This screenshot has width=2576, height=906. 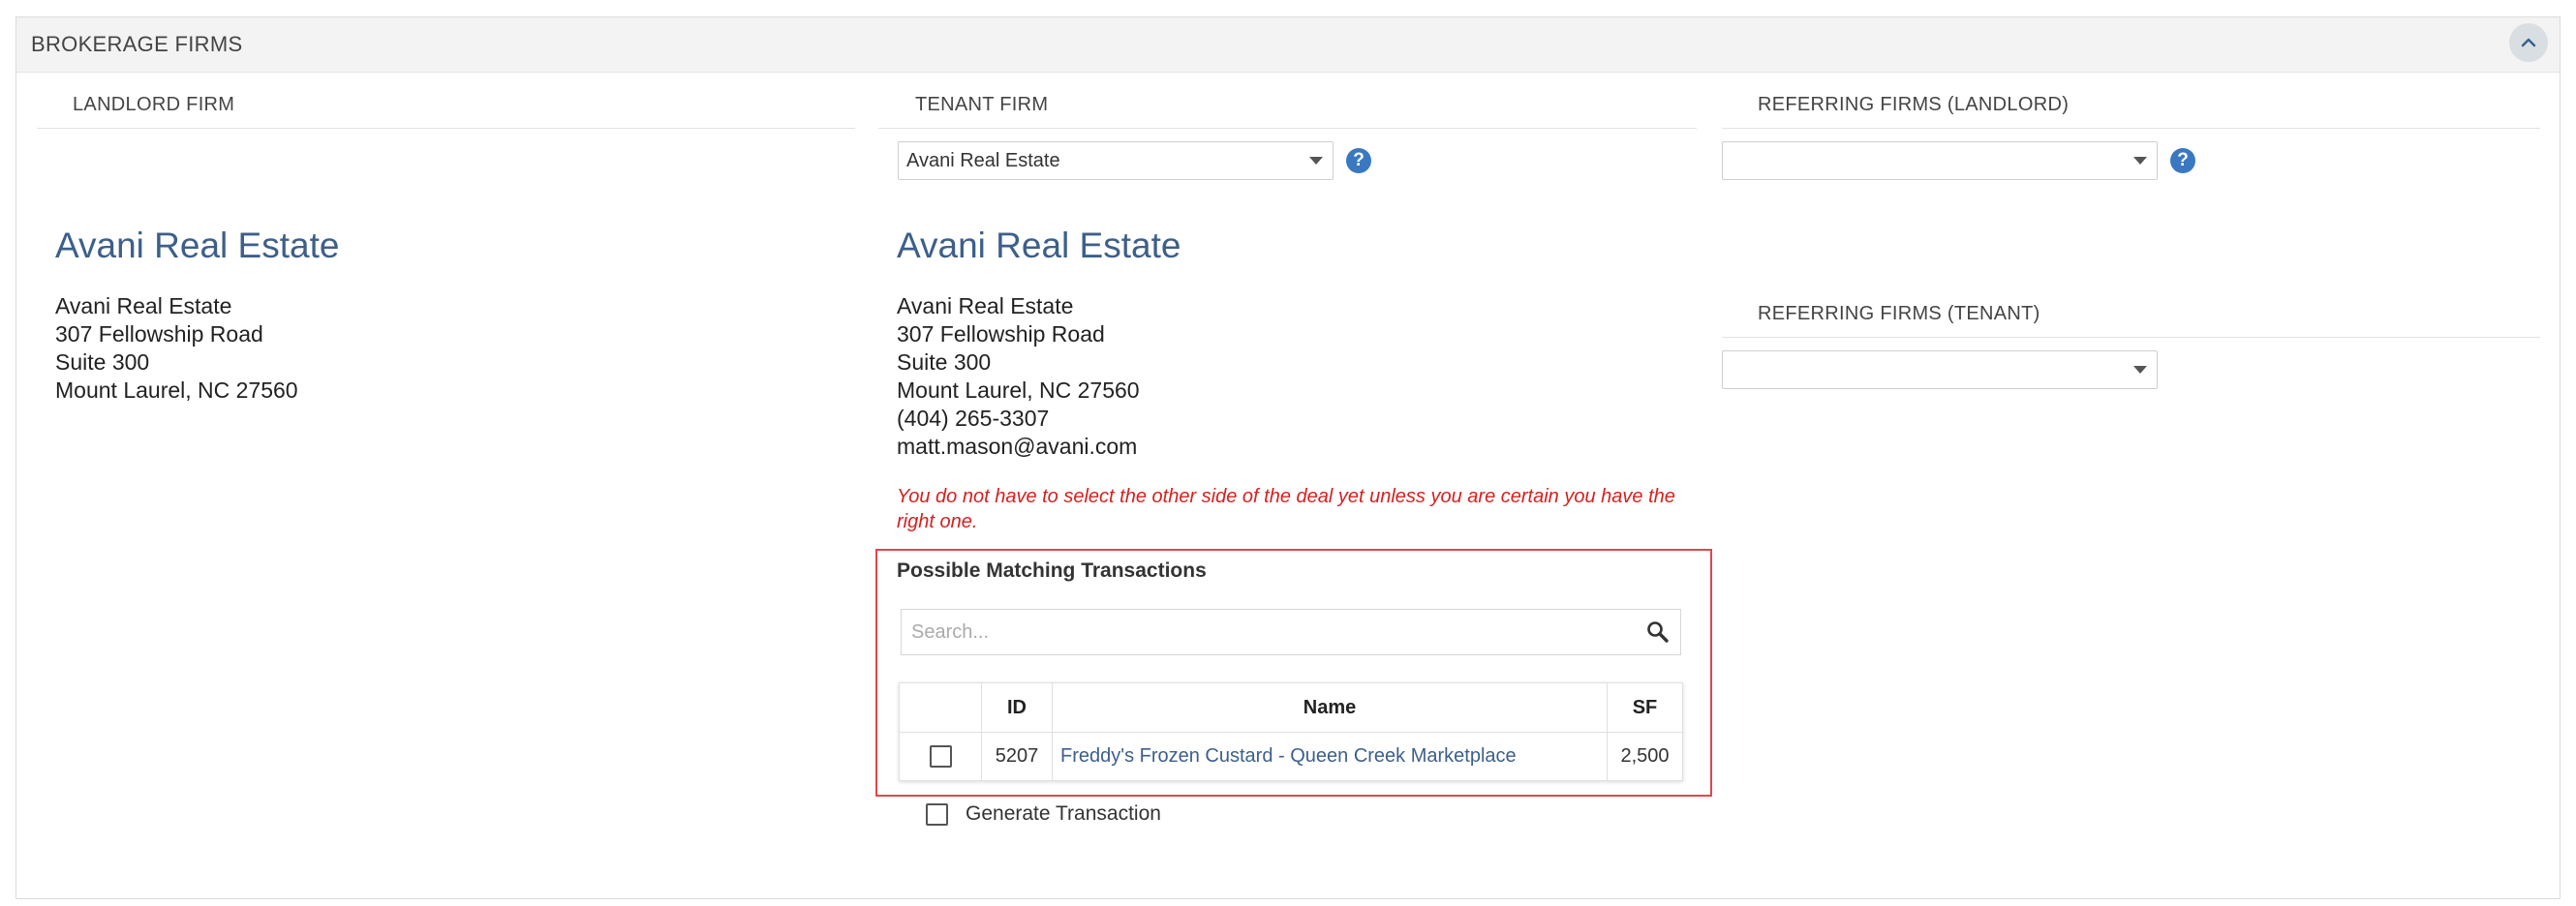 What do you see at coordinates (1259, 632) in the screenshot?
I see `search-input` at bounding box center [1259, 632].